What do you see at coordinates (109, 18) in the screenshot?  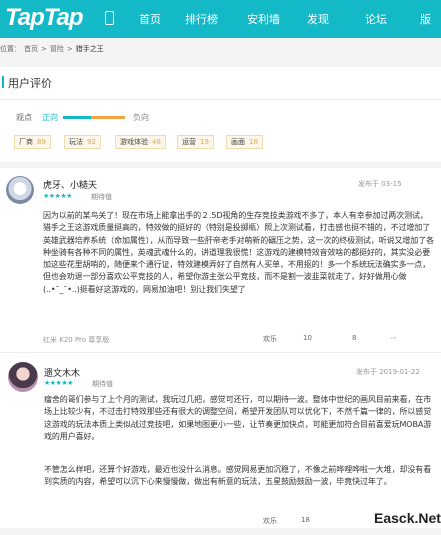 I see `mobile-phone-icon` at bounding box center [109, 18].